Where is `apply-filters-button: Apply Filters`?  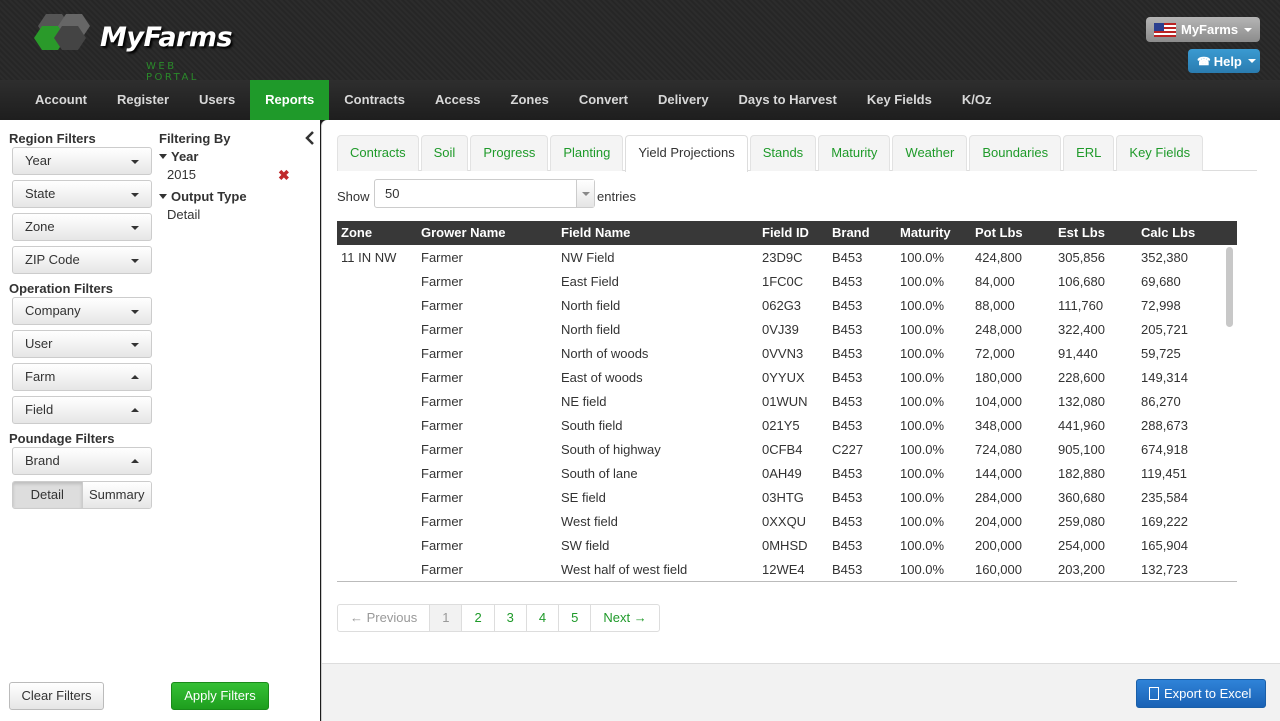 apply-filters-button: Apply Filters is located at coordinates (220, 696).